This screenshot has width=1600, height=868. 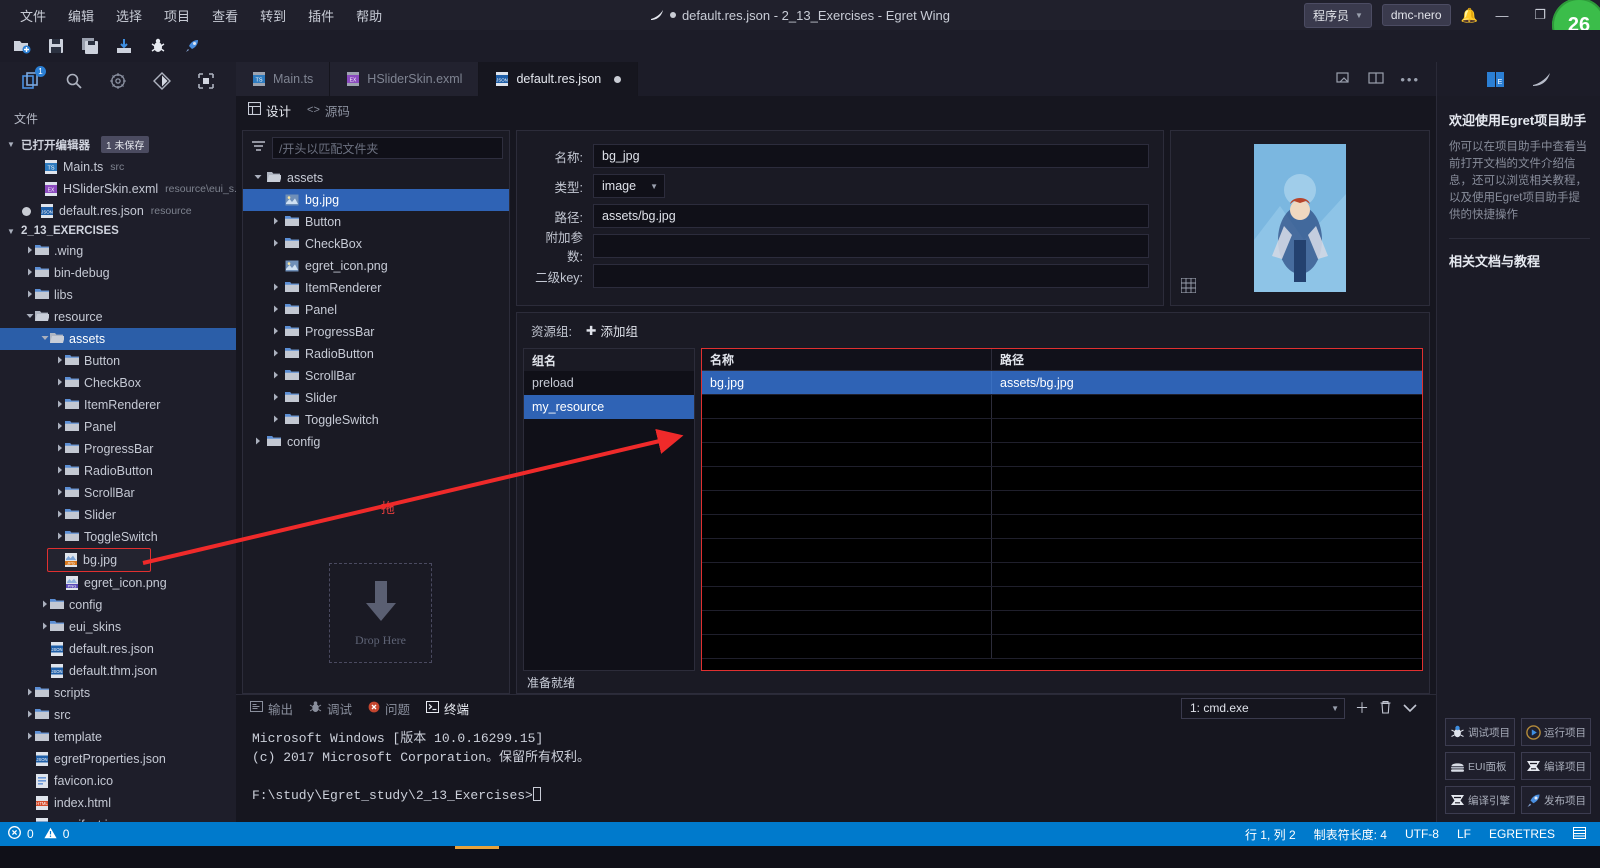 I want to click on tab-size: 制表符长度: 4, so click(x=1350, y=834).